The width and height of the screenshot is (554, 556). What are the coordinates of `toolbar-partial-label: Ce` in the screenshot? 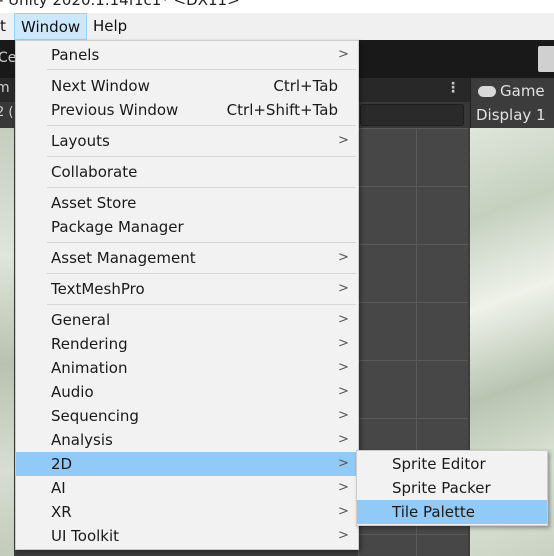 It's located at (8, 58).